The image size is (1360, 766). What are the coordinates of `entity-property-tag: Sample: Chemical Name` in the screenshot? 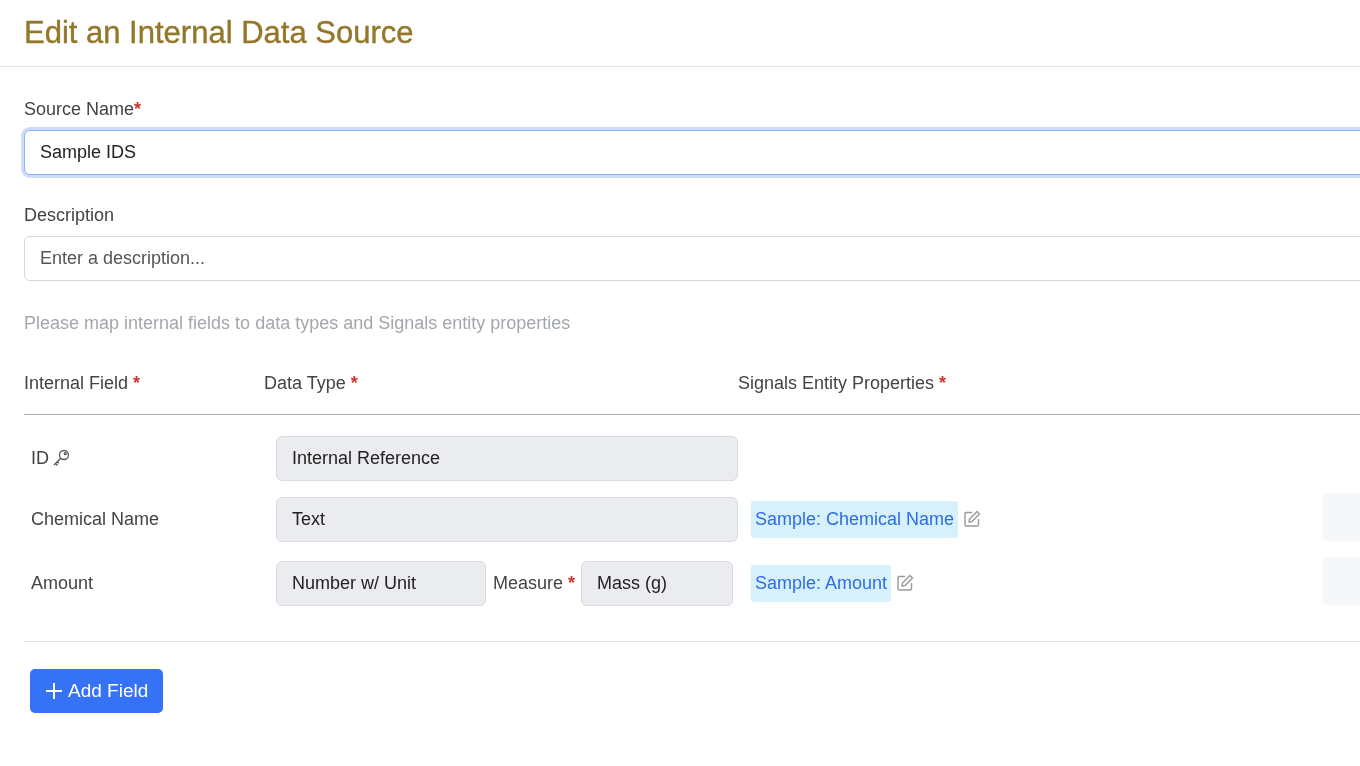 It's located at (855, 519).